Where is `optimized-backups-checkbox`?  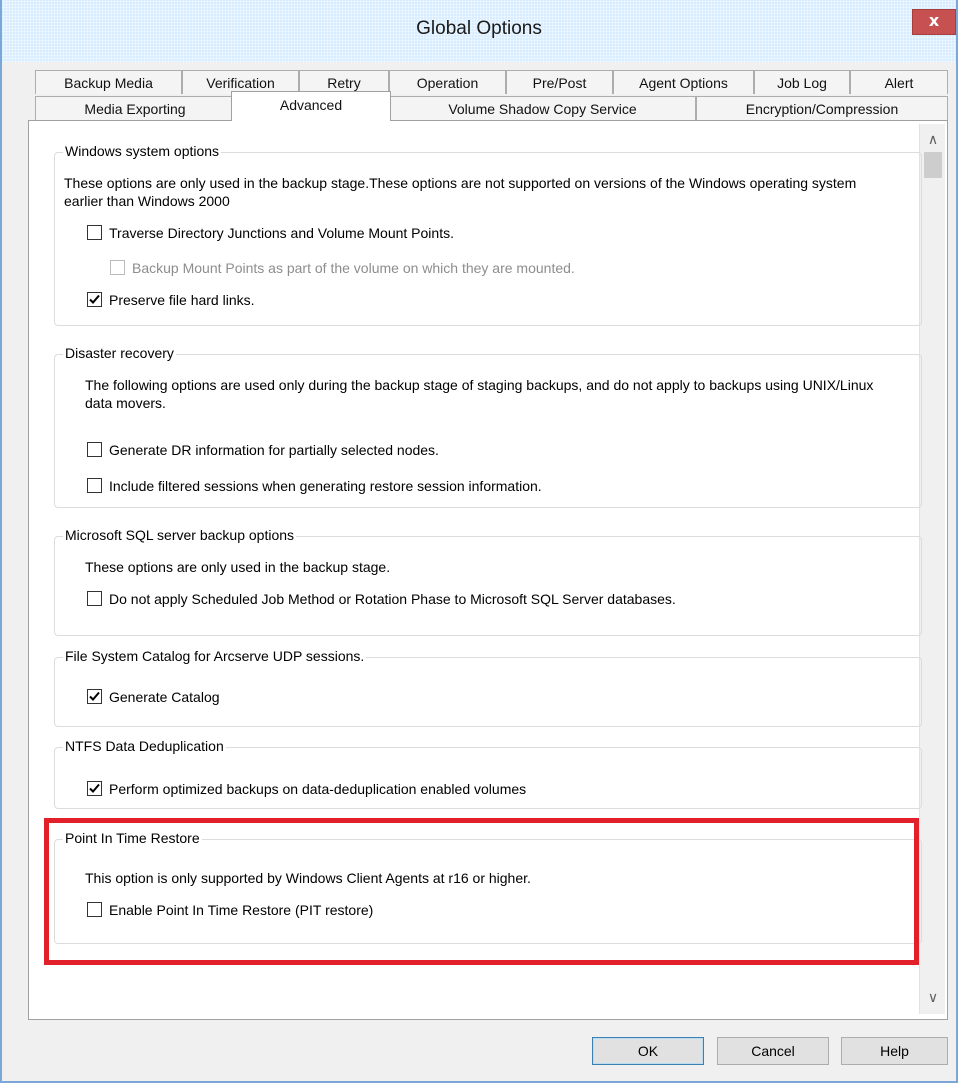 optimized-backups-checkbox is located at coordinates (94, 788).